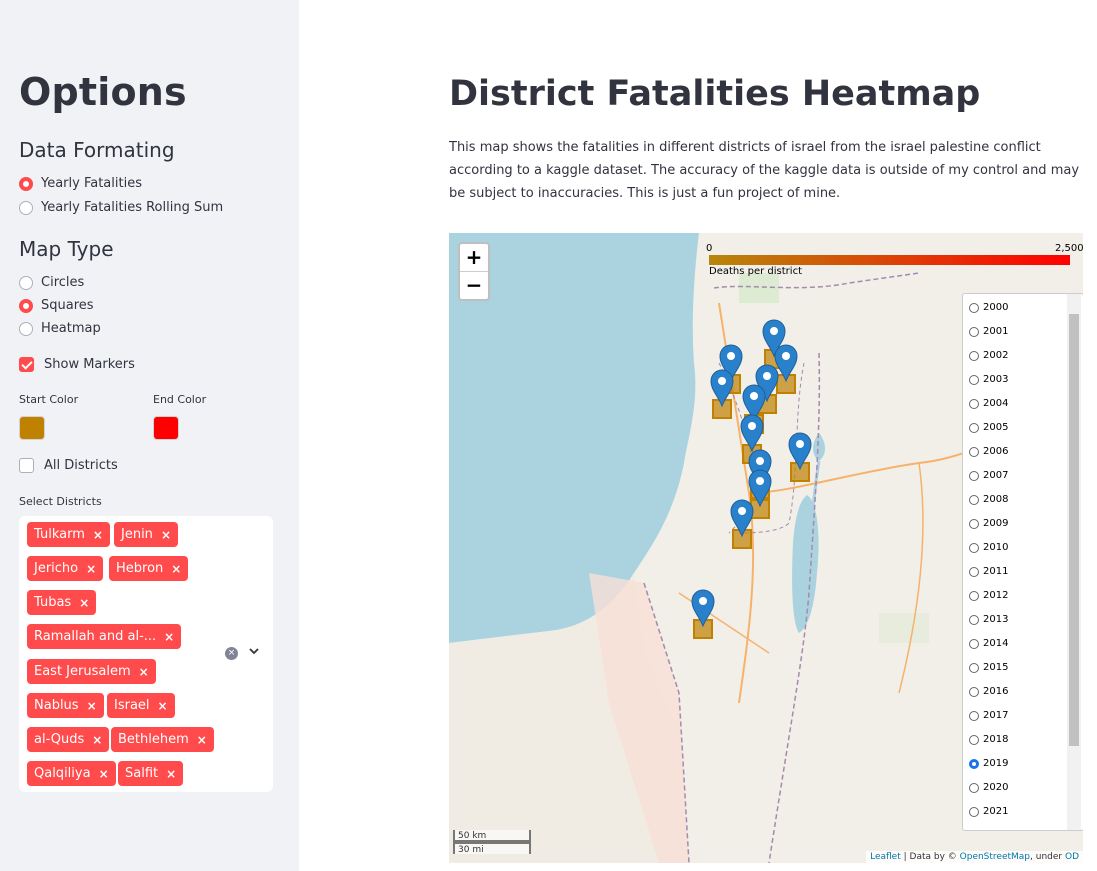 The height and width of the screenshot is (871, 1097). I want to click on year-option-2019: 2019, so click(988, 763).